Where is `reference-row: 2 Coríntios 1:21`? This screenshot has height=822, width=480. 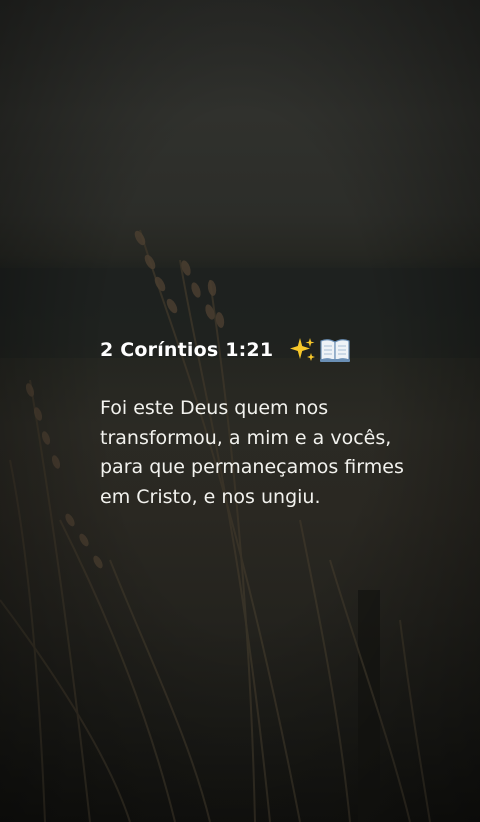
reference-row: 2 Coríntios 1:21 is located at coordinates (275, 350).